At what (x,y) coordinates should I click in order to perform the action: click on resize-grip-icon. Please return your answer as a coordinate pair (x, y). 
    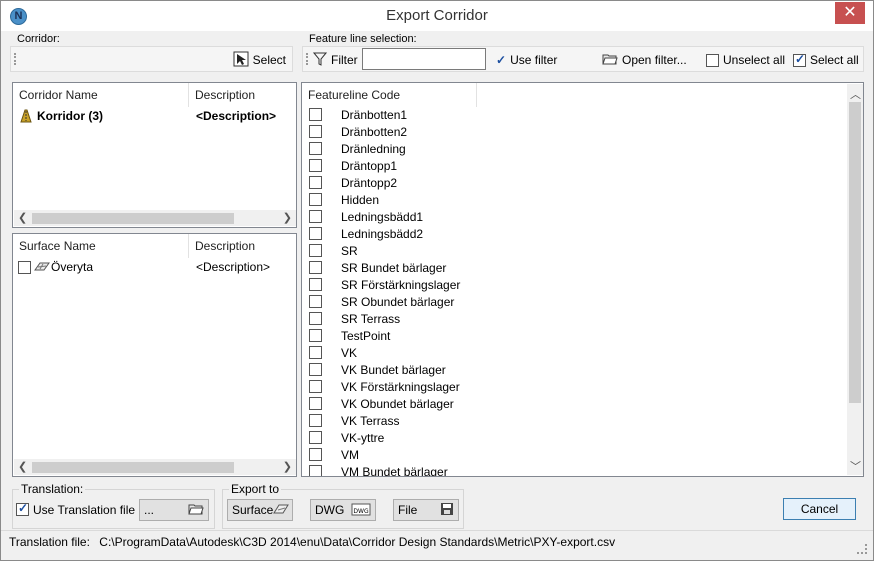
    Looking at the image, I should click on (862, 549).